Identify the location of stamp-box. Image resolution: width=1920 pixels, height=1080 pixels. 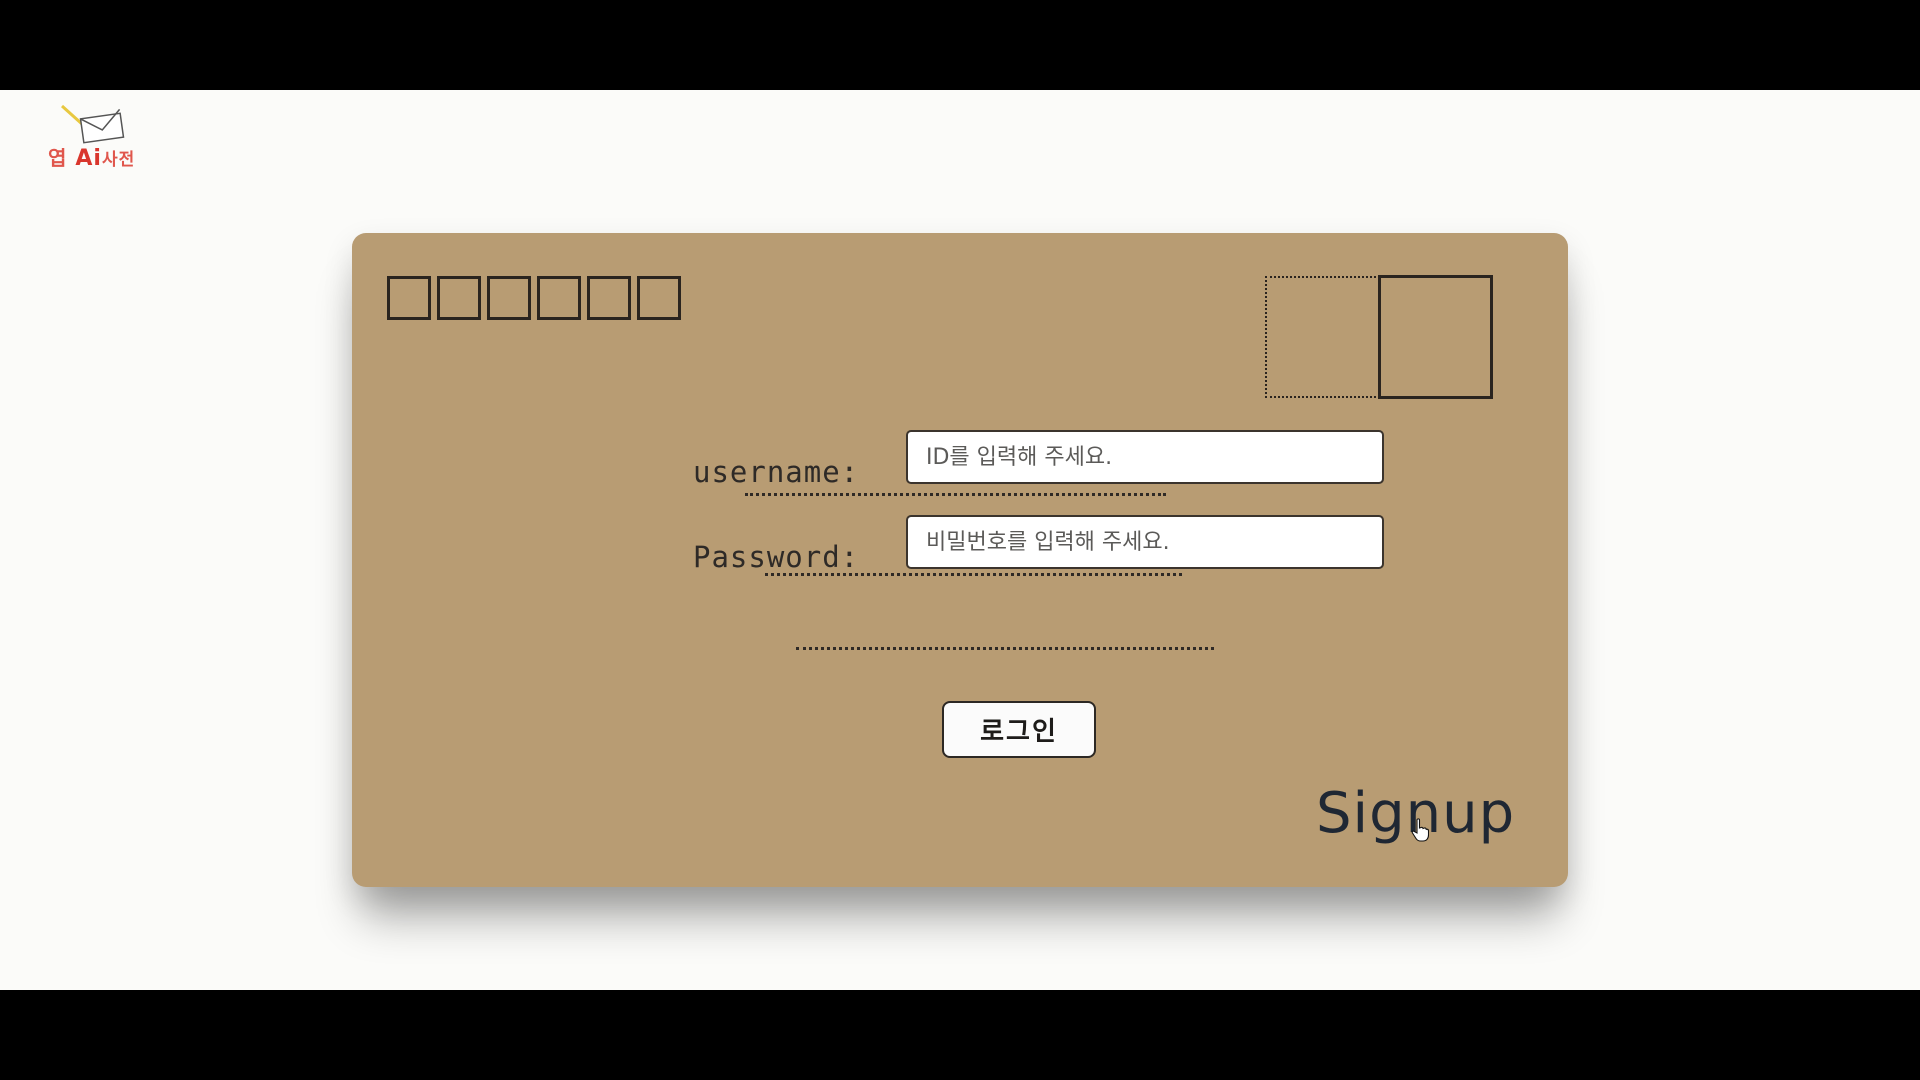
(1435, 337).